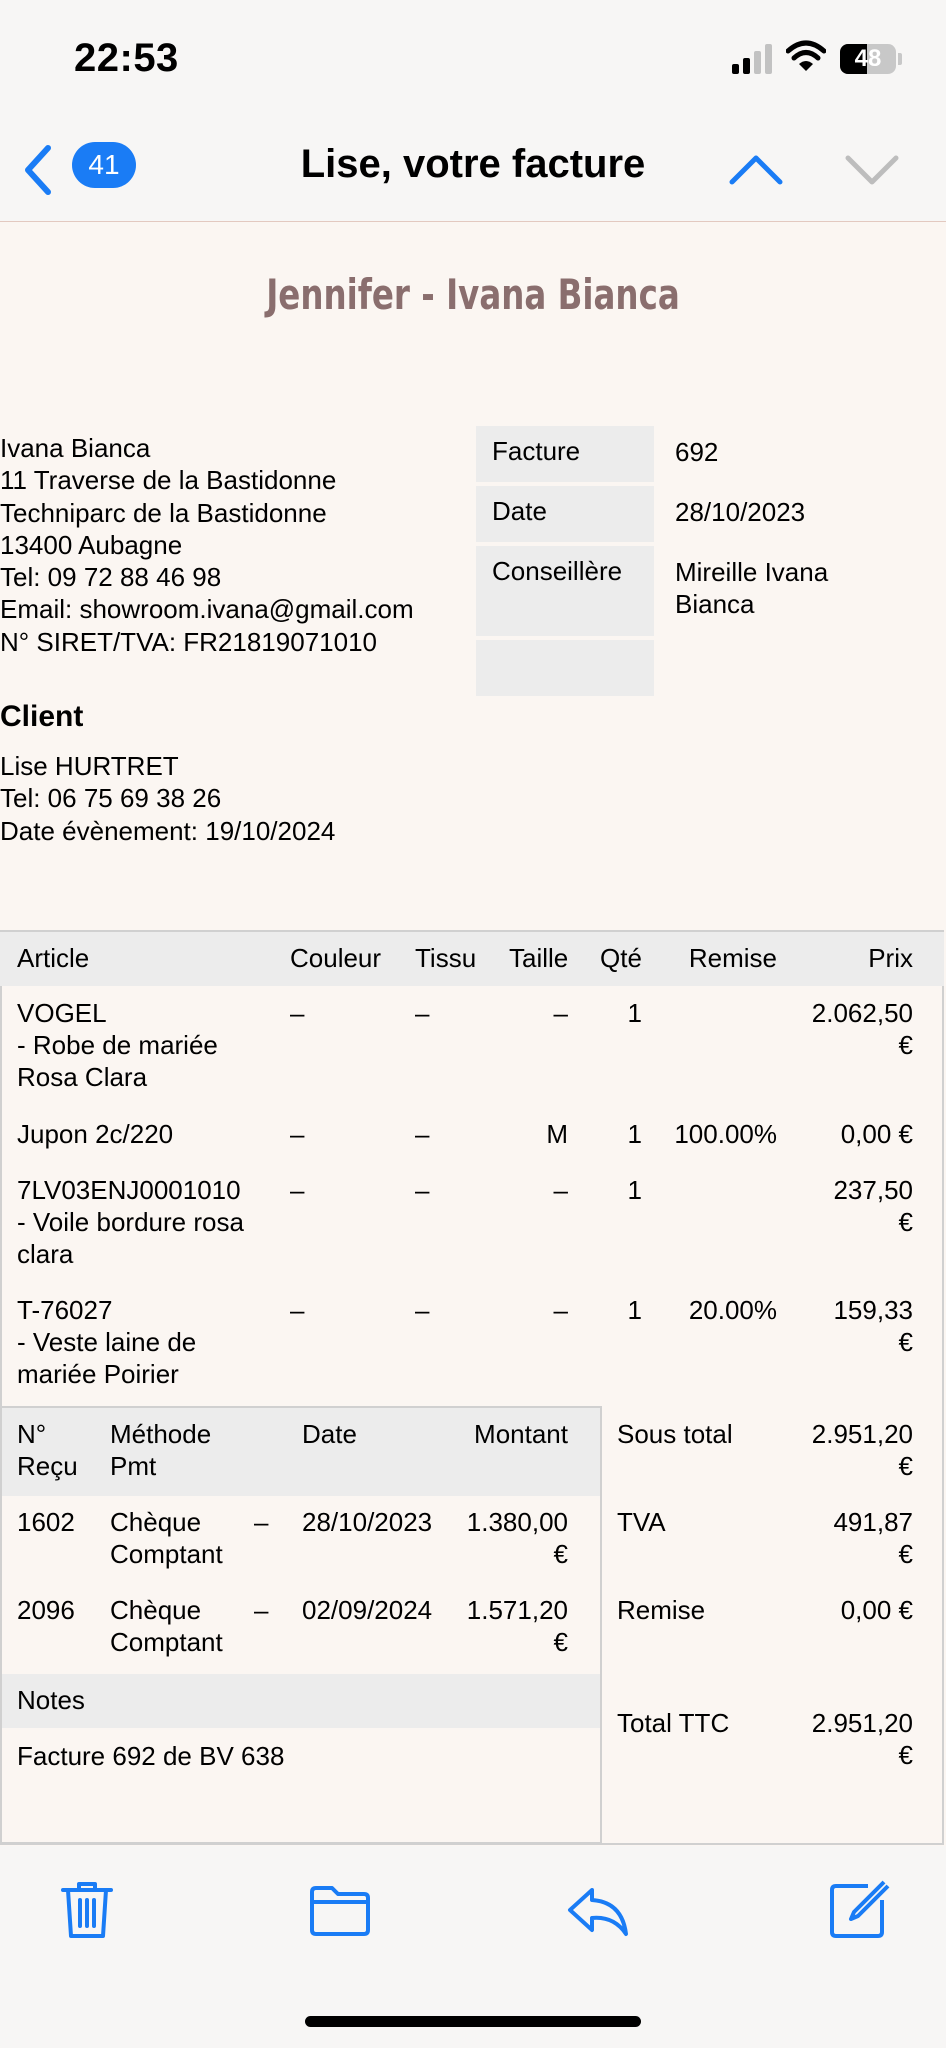 Image resolution: width=946 pixels, height=2048 pixels. What do you see at coordinates (38, 170) in the screenshot?
I see `back-chevron-icon` at bounding box center [38, 170].